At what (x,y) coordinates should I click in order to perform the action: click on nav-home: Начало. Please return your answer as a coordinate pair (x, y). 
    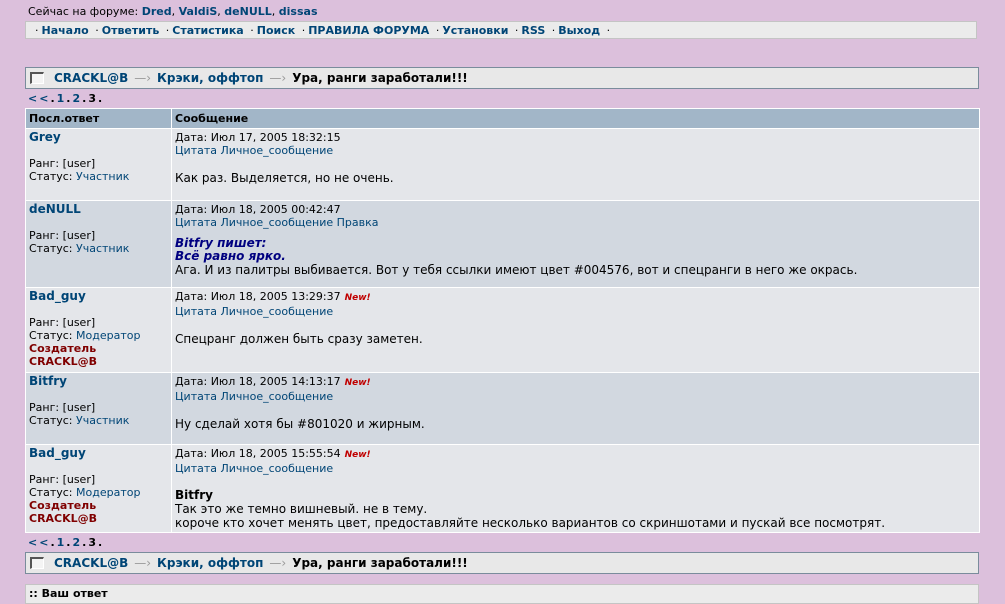
    Looking at the image, I should click on (65, 30).